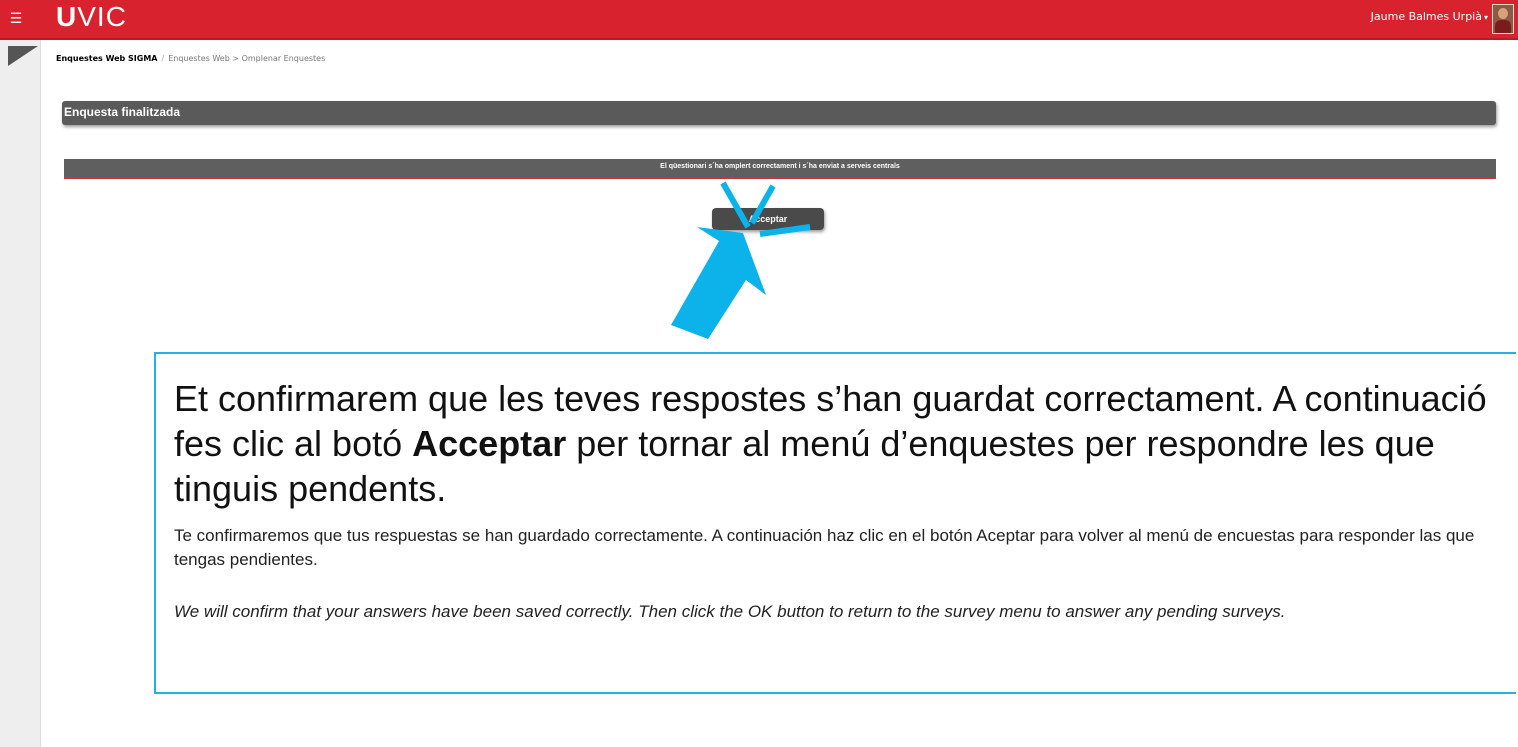 This screenshot has width=1518, height=747. I want to click on accept-button: Acceptar, so click(768, 219).